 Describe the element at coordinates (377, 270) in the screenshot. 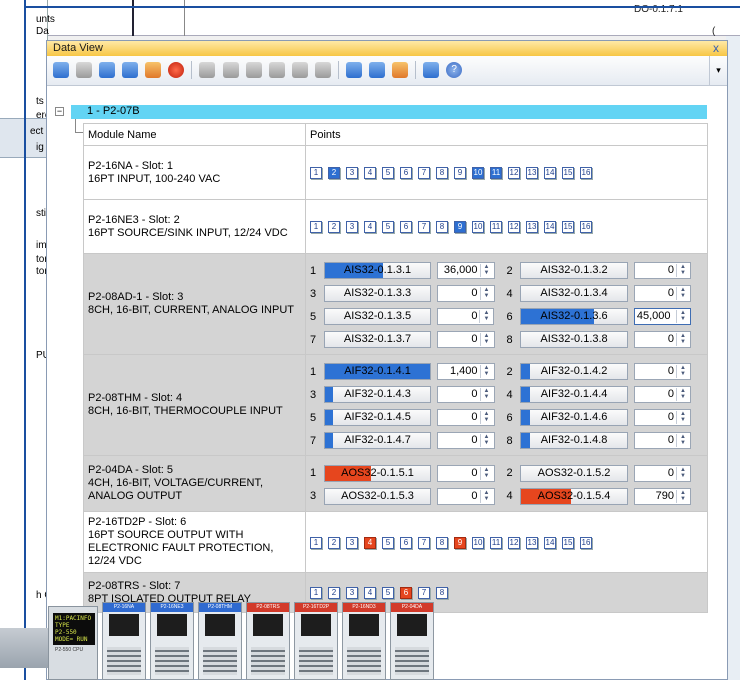

I see `channel-tag-button: AIS32-0.1.3.1` at that location.